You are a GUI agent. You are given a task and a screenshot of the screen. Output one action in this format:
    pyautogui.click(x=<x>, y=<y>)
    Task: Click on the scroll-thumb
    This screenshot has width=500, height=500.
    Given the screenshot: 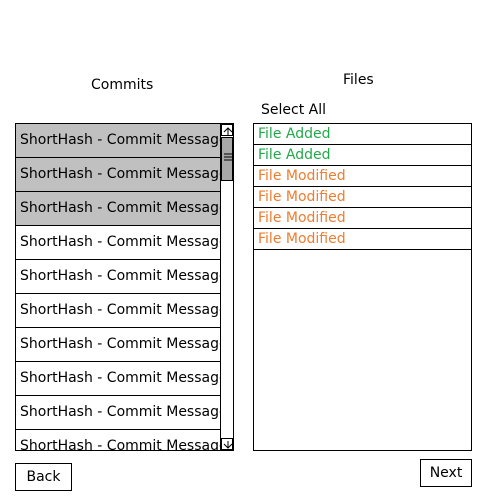 What is the action you would take?
    pyautogui.click(x=227, y=159)
    